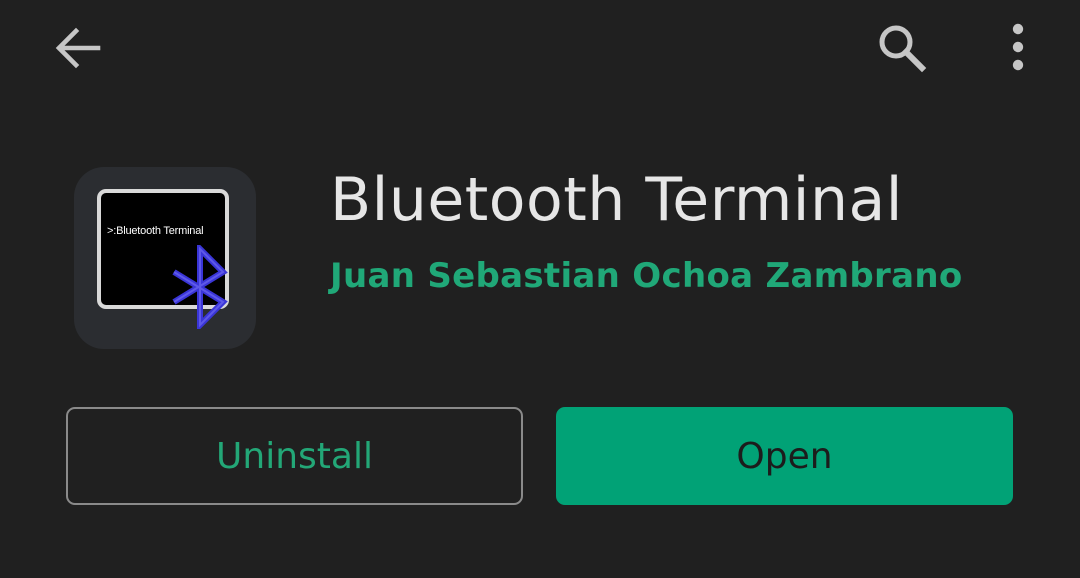 This screenshot has height=578, width=1080. What do you see at coordinates (646, 276) in the screenshot?
I see `developer-link: Juan Sebastian Ochoa Zambrano` at bounding box center [646, 276].